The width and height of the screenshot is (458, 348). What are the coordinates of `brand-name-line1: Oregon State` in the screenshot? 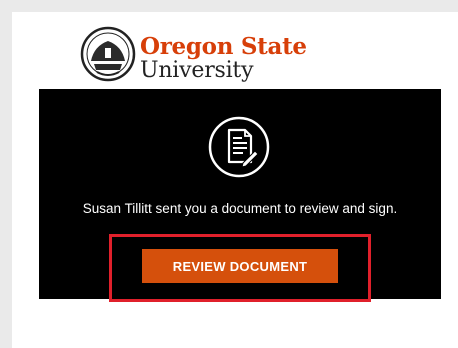 It's located at (223, 46).